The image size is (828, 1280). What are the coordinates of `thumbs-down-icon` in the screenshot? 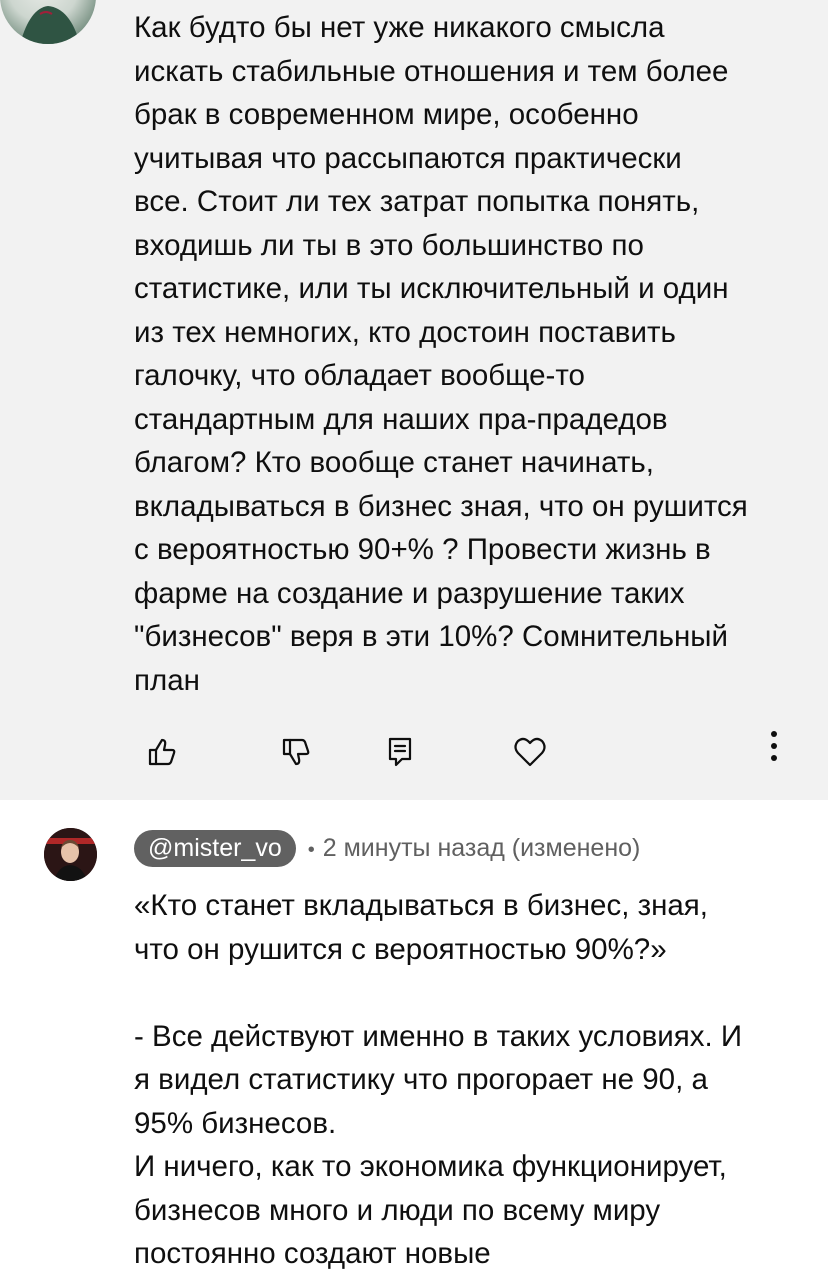 It's located at (296, 752).